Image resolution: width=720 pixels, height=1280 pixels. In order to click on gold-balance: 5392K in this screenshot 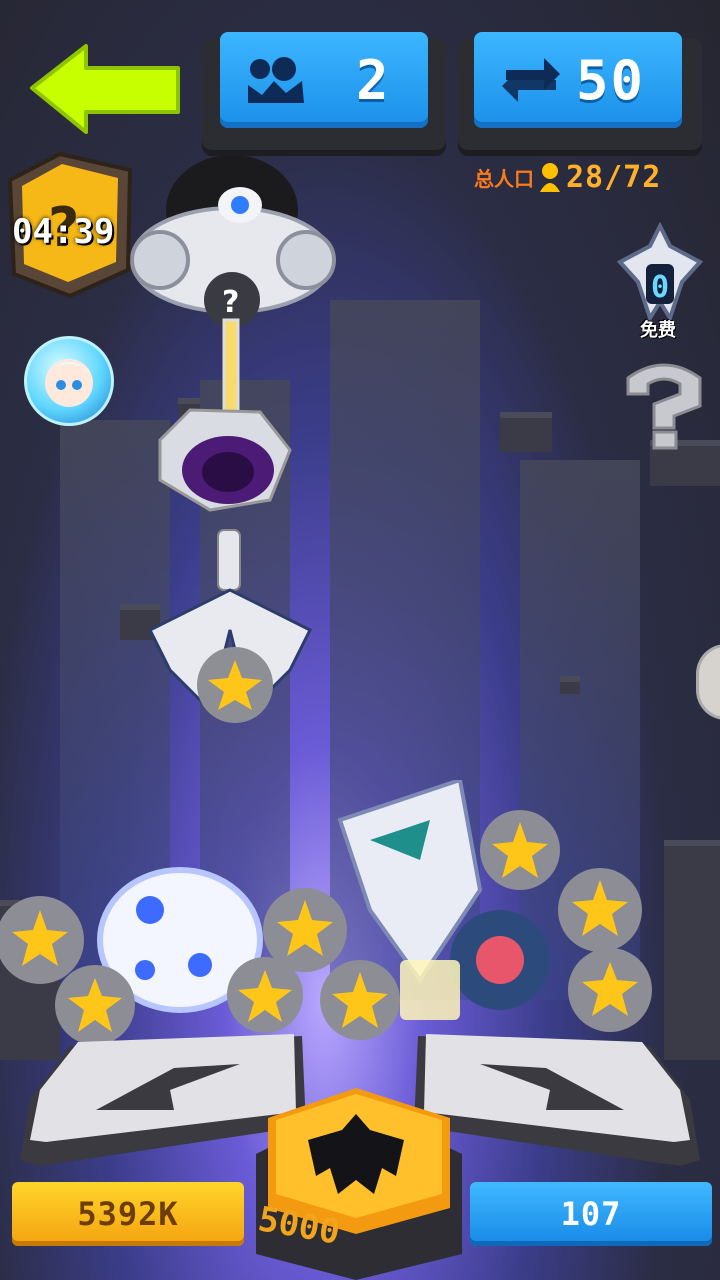, I will do `click(128, 1214)`.